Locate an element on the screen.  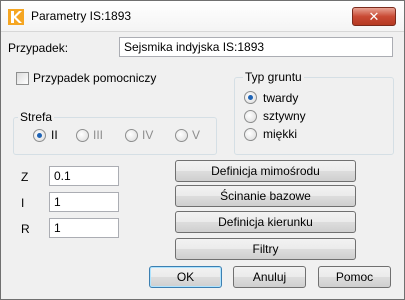
soil-option-stiff-label: sztywny is located at coordinates (284, 116).